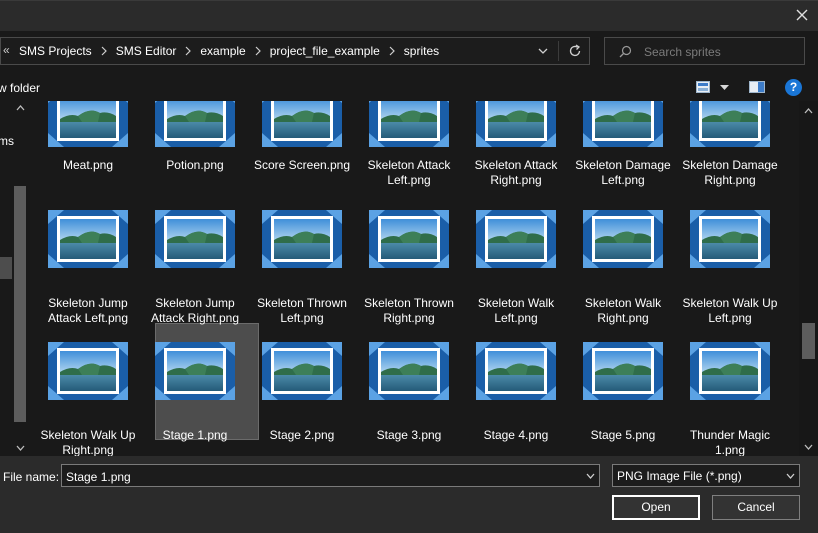 The width and height of the screenshot is (818, 533). I want to click on file-item-content: Skeleton Attack Right.png, so click(516, 150).